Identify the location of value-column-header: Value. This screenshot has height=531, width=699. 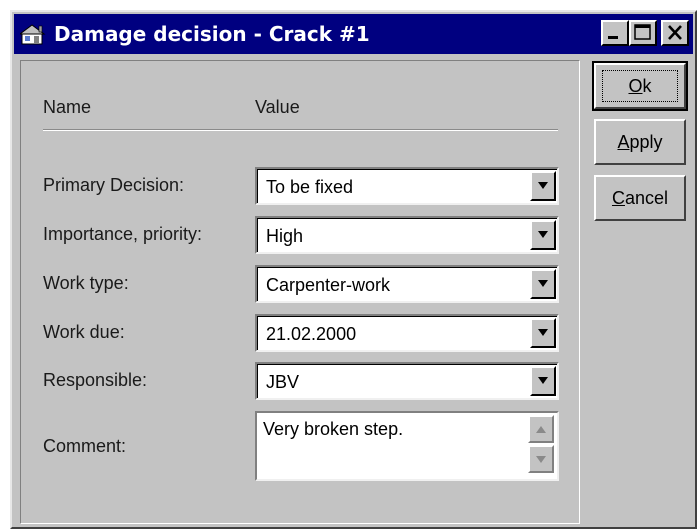
(277, 107).